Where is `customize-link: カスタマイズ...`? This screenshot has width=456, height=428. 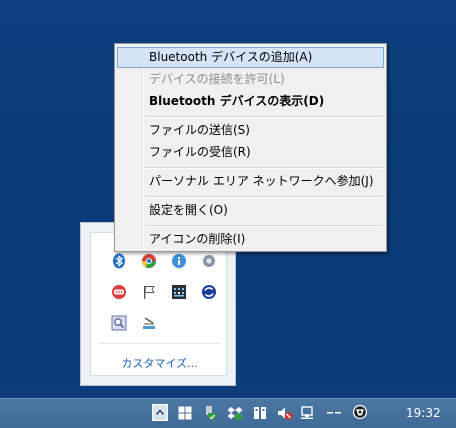
customize-link: カスタマイズ... is located at coordinates (159, 363).